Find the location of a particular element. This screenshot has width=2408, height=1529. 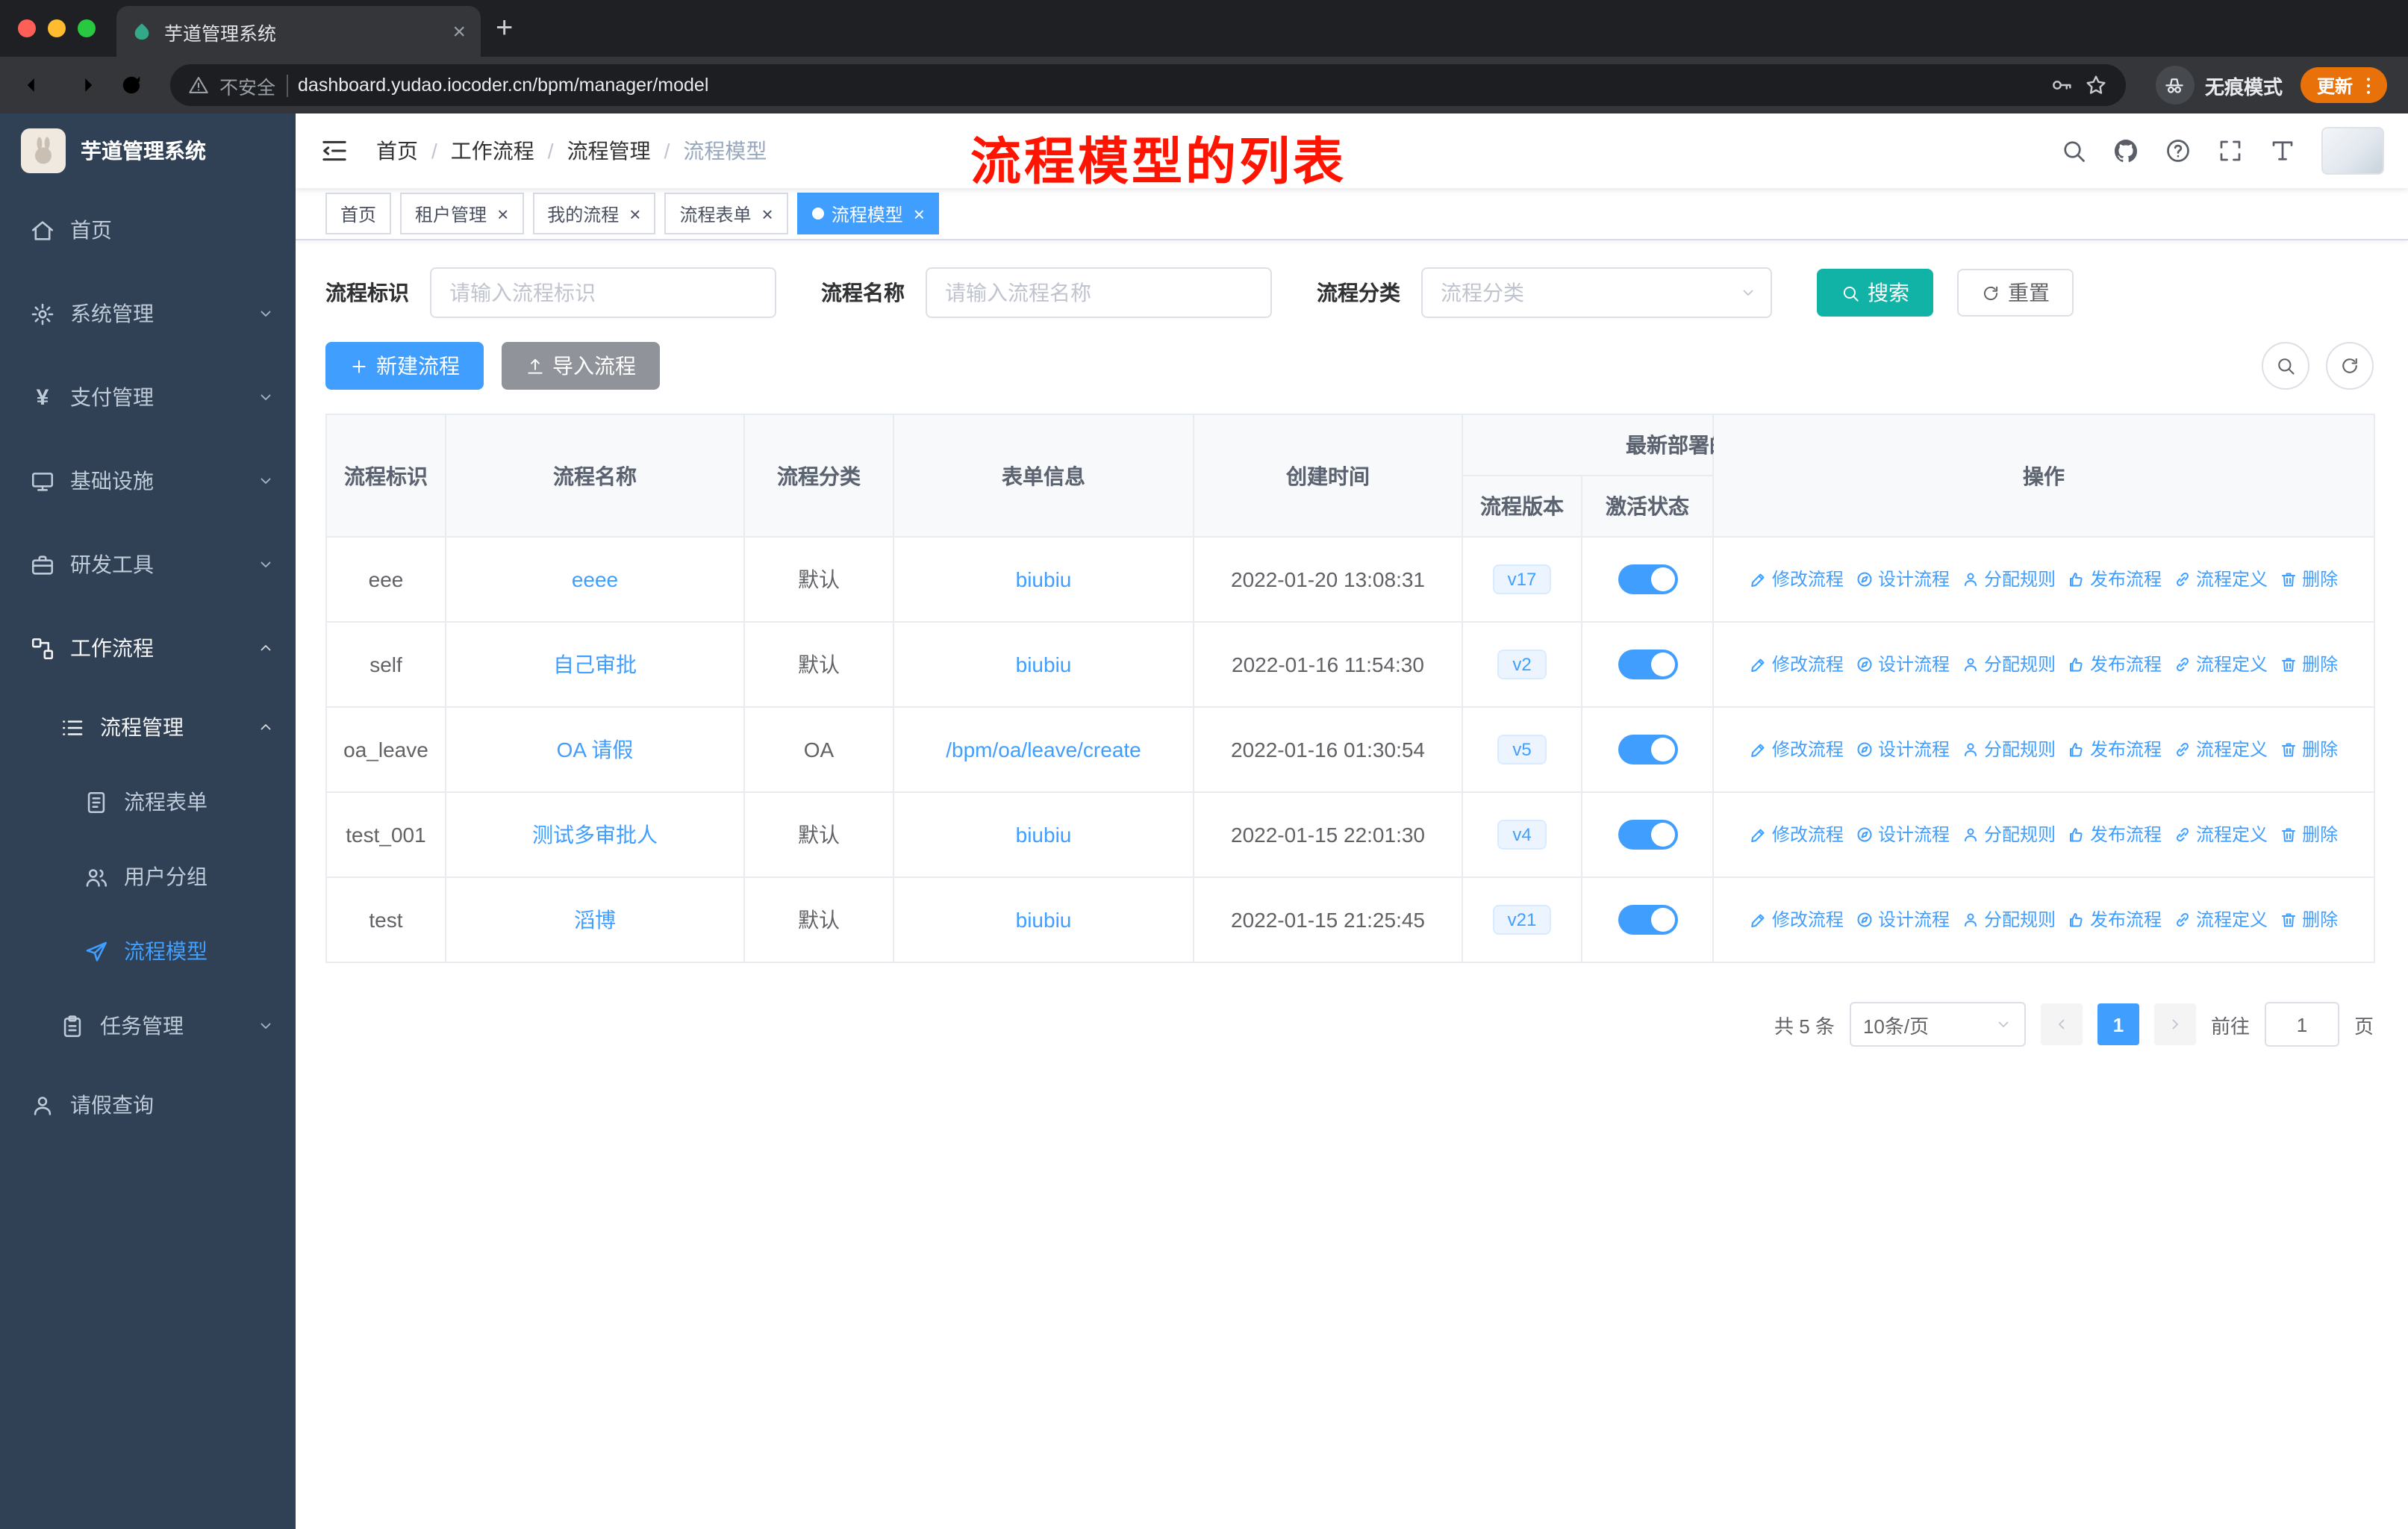

minimize-window-button is located at coordinates (57, 28).